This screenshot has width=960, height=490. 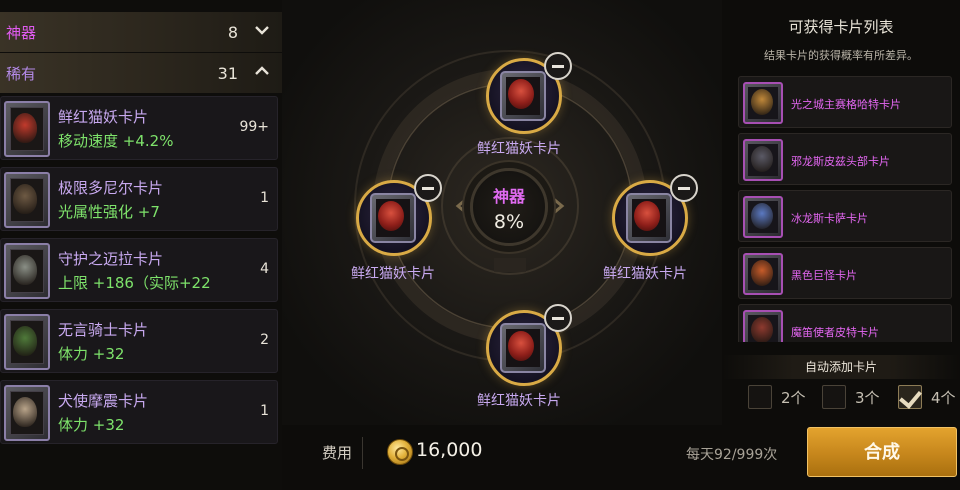 What do you see at coordinates (509, 207) in the screenshot?
I see `result-probability-core: 神器 8%` at bounding box center [509, 207].